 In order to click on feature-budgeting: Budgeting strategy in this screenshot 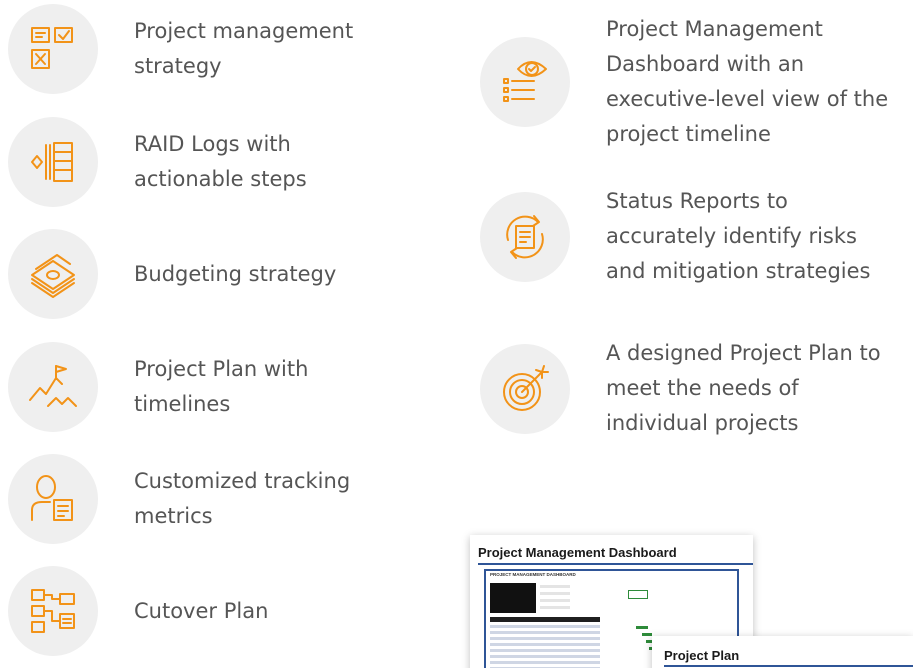, I will do `click(201, 274)`.